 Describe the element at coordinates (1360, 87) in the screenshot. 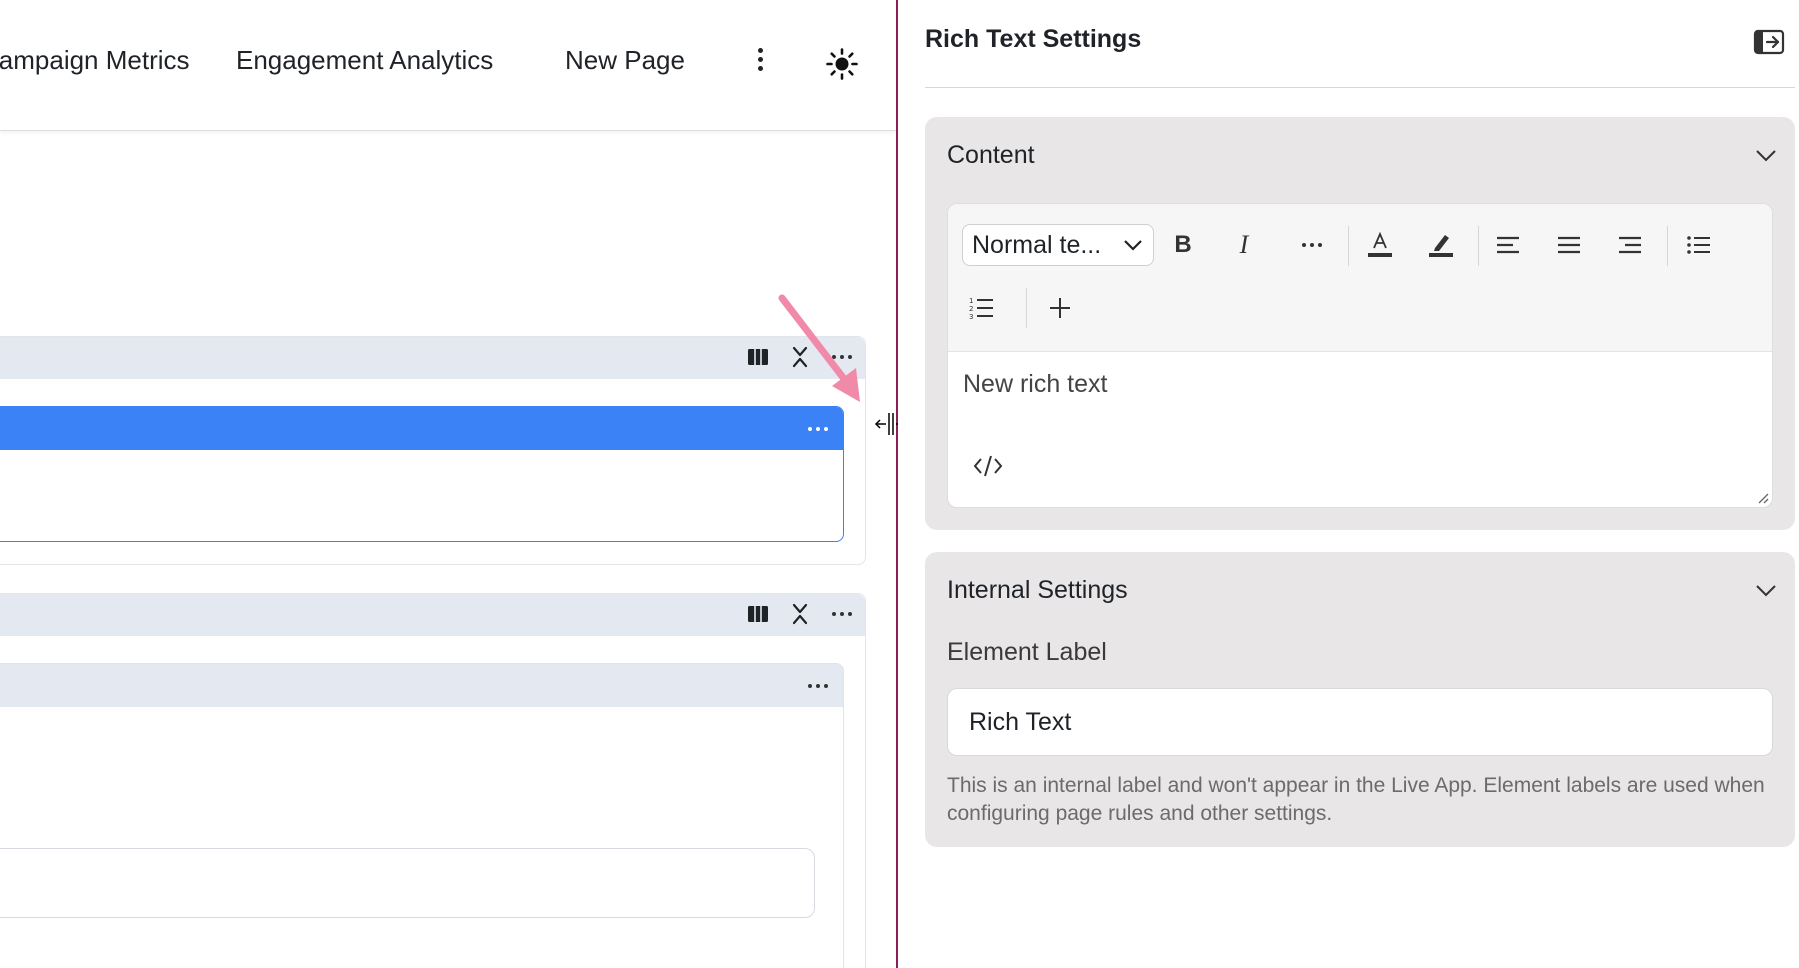

I see `divider-line` at that location.